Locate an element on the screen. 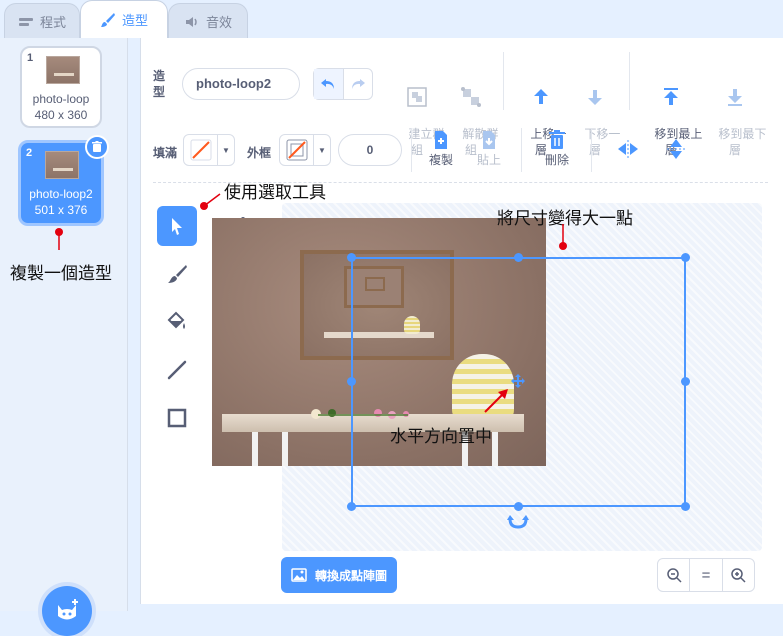 Image resolution: width=783 pixels, height=636 pixels. paste-button: 貼上 is located at coordinates (489, 149).